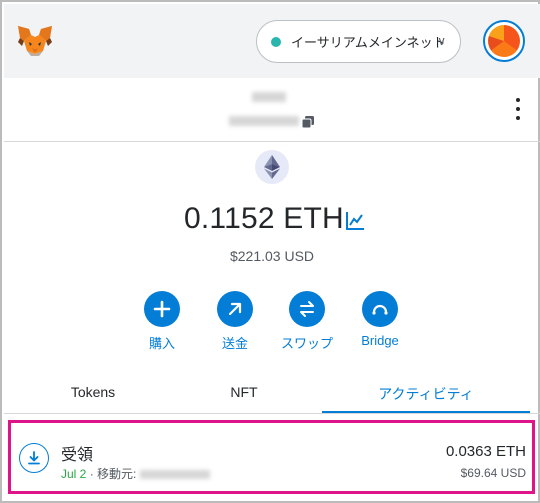 This screenshot has height=503, width=540. I want to click on send-button: 送金, so click(235, 321).